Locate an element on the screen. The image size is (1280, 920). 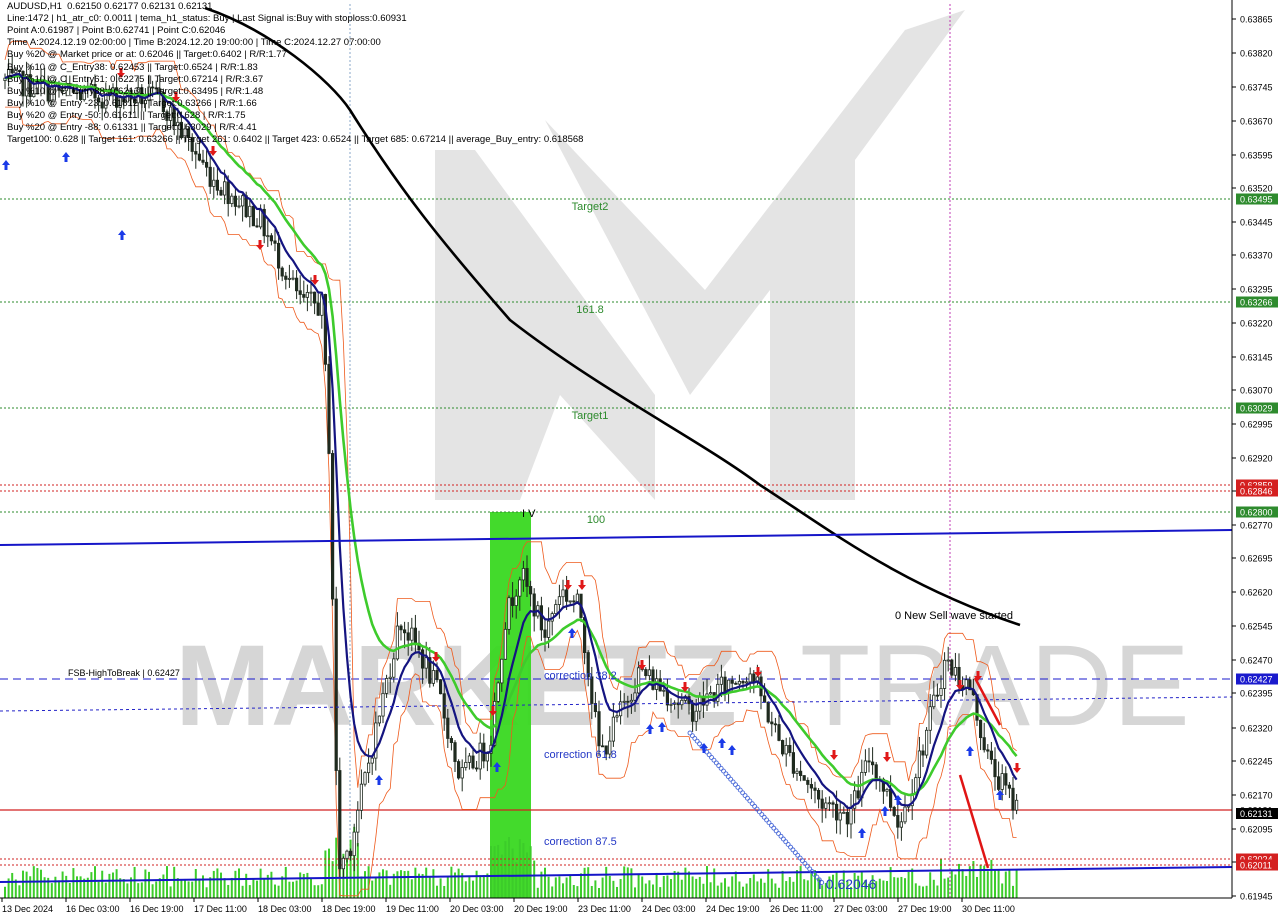
axis-label: 0.62095 is located at coordinates (1256, 830).